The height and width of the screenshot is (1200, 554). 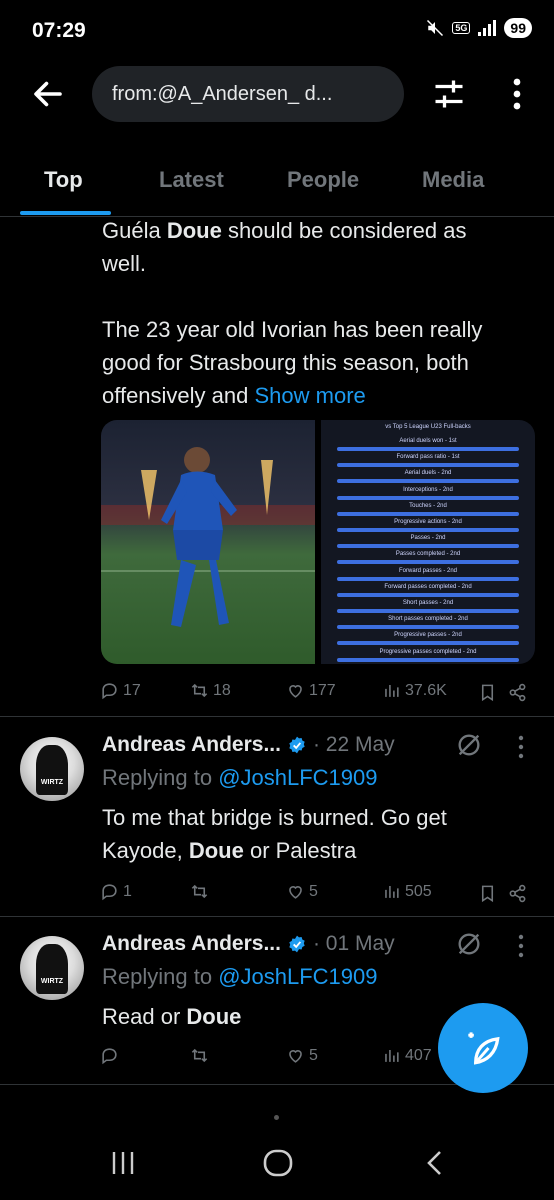 What do you see at coordinates (426, 690) in the screenshot?
I see `views-count: 37.6K` at bounding box center [426, 690].